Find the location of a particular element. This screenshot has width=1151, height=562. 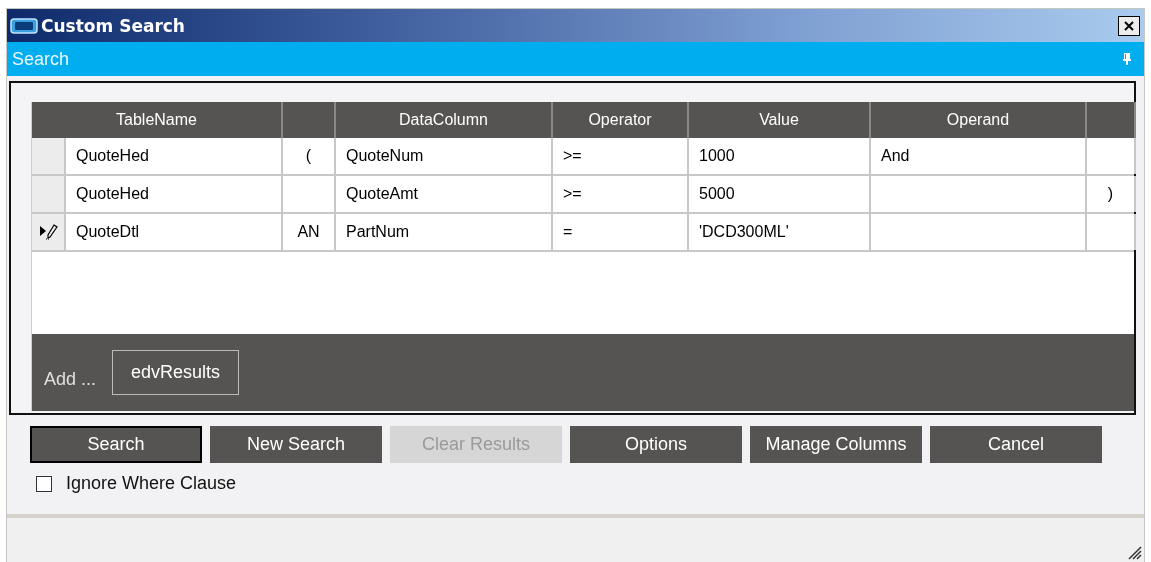

column-header: Operand is located at coordinates (979, 120).